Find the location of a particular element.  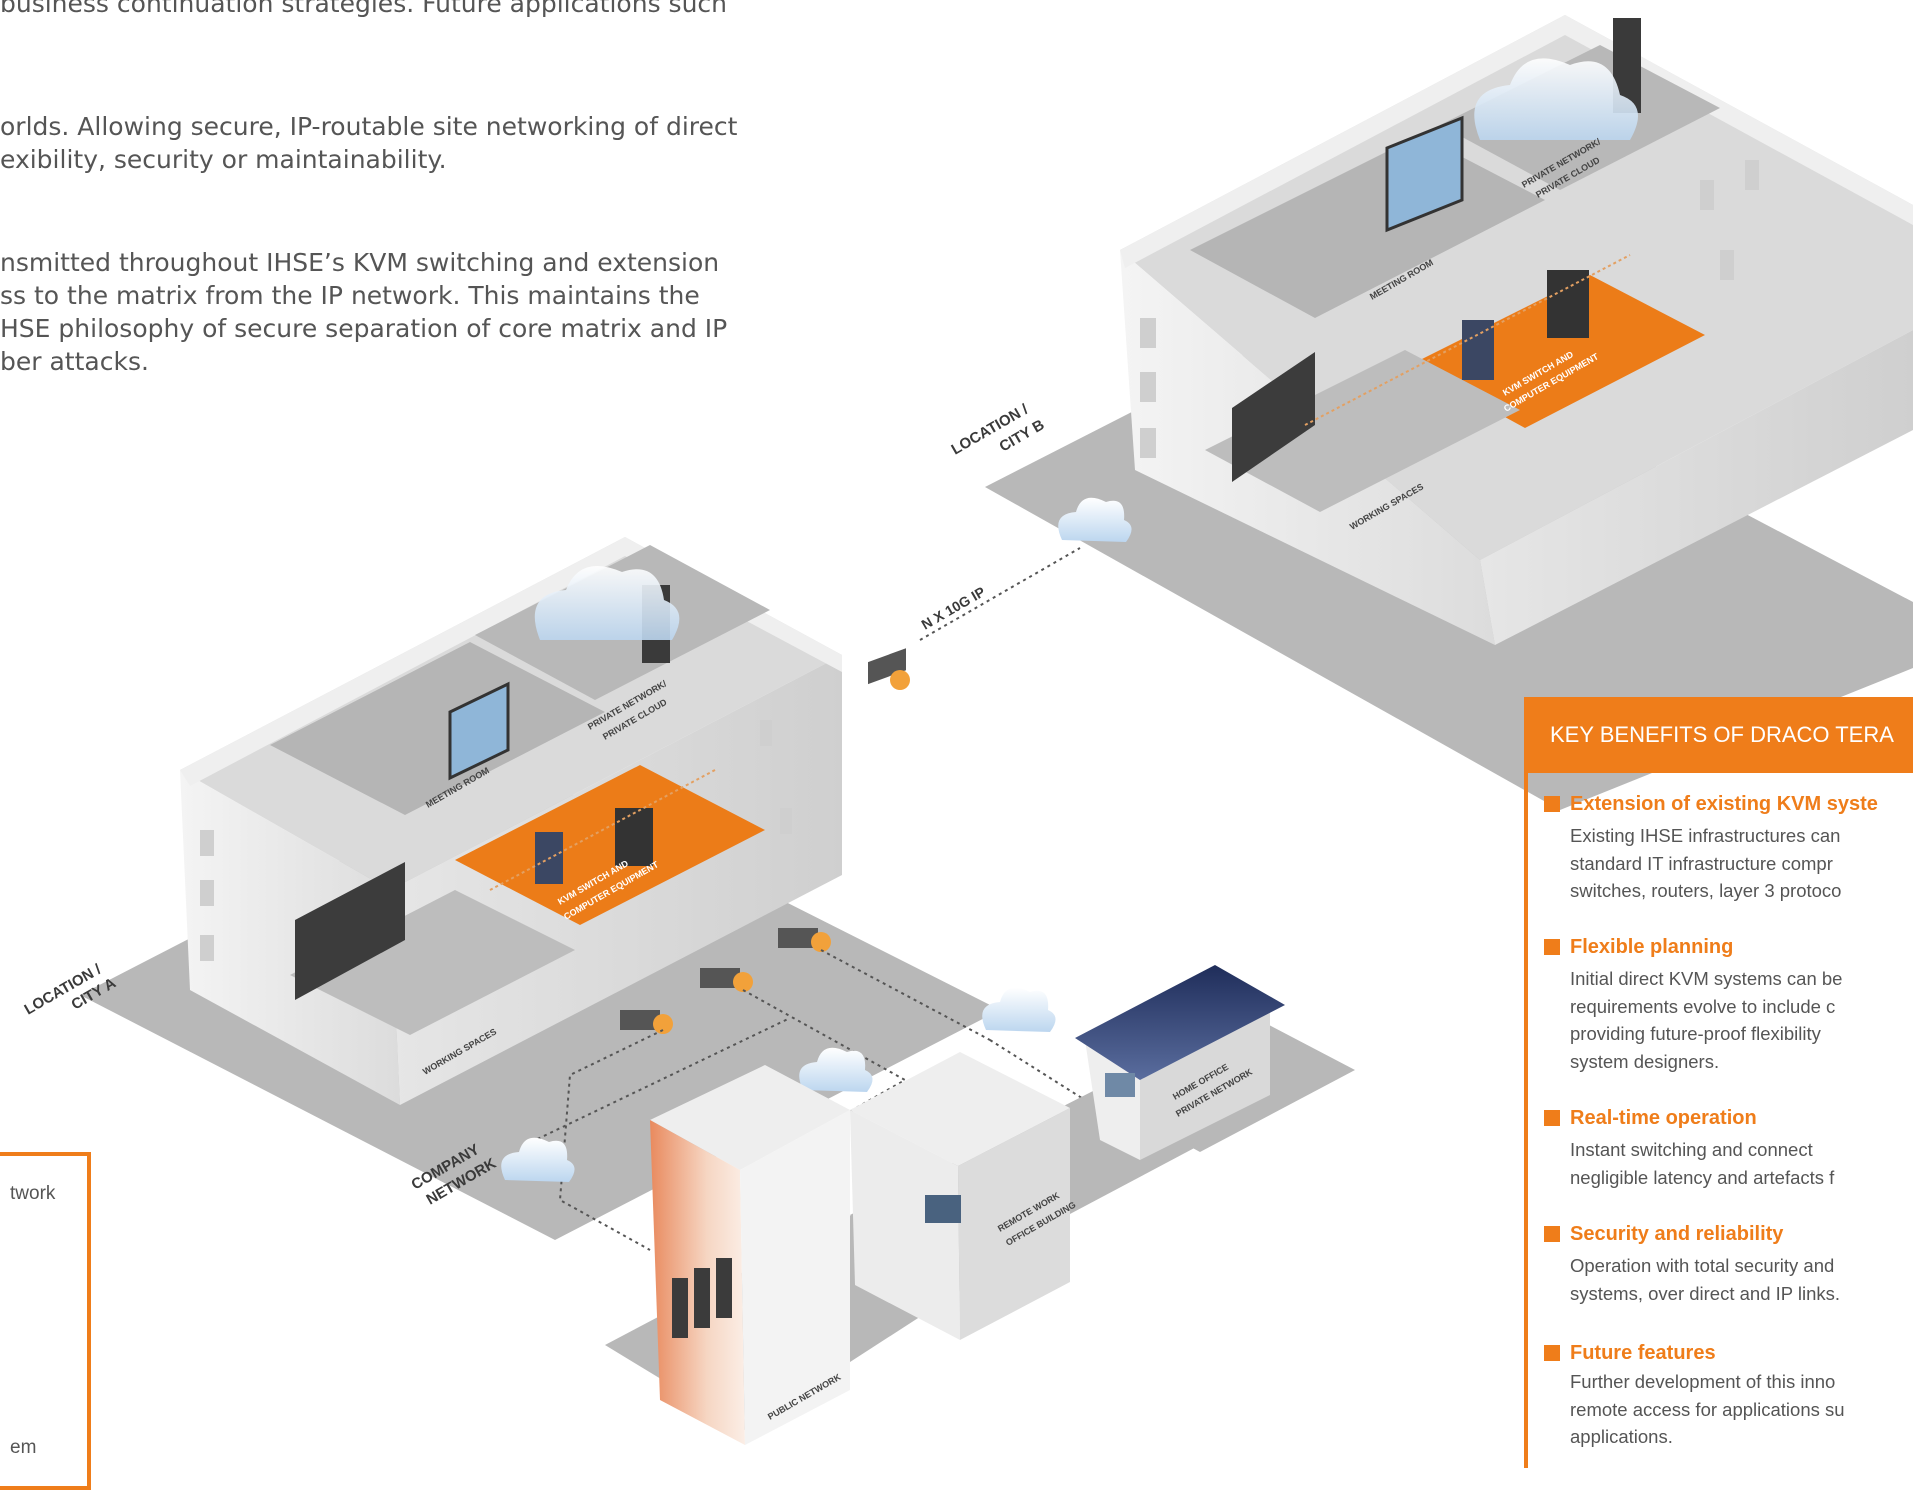

benefit-title: Real-time operation is located at coordinates (1663, 1118).